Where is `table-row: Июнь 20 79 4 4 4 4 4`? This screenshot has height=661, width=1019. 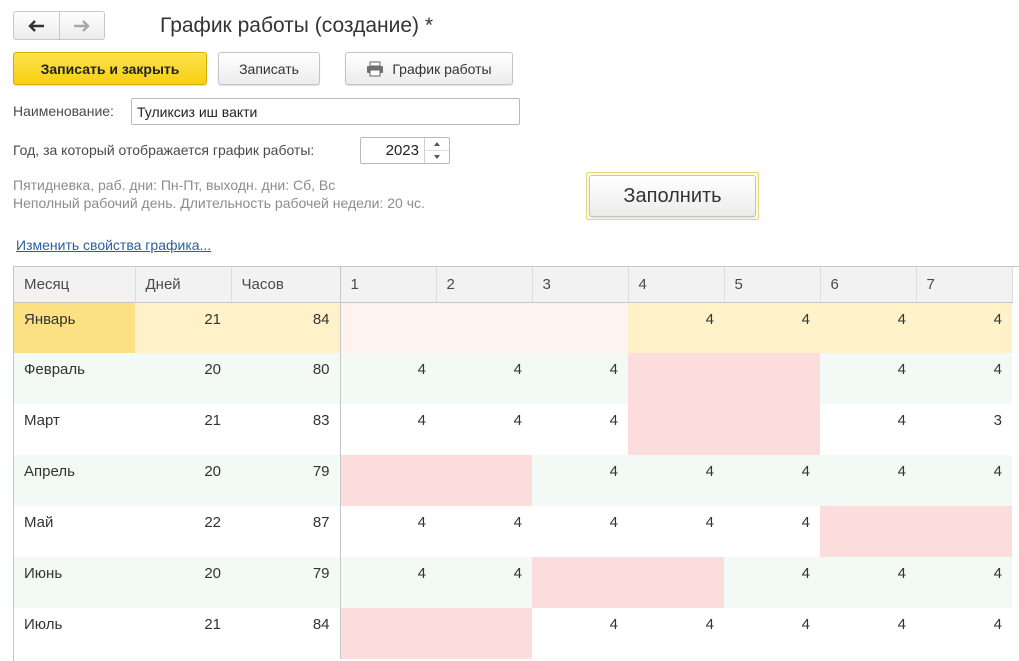 table-row: Июнь 20 79 4 4 4 4 4 is located at coordinates (513, 582).